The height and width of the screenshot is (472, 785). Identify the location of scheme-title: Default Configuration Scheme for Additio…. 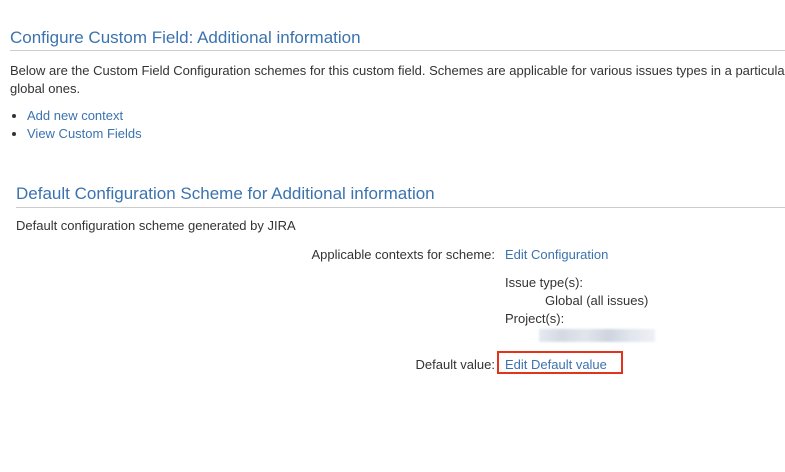
(225, 193).